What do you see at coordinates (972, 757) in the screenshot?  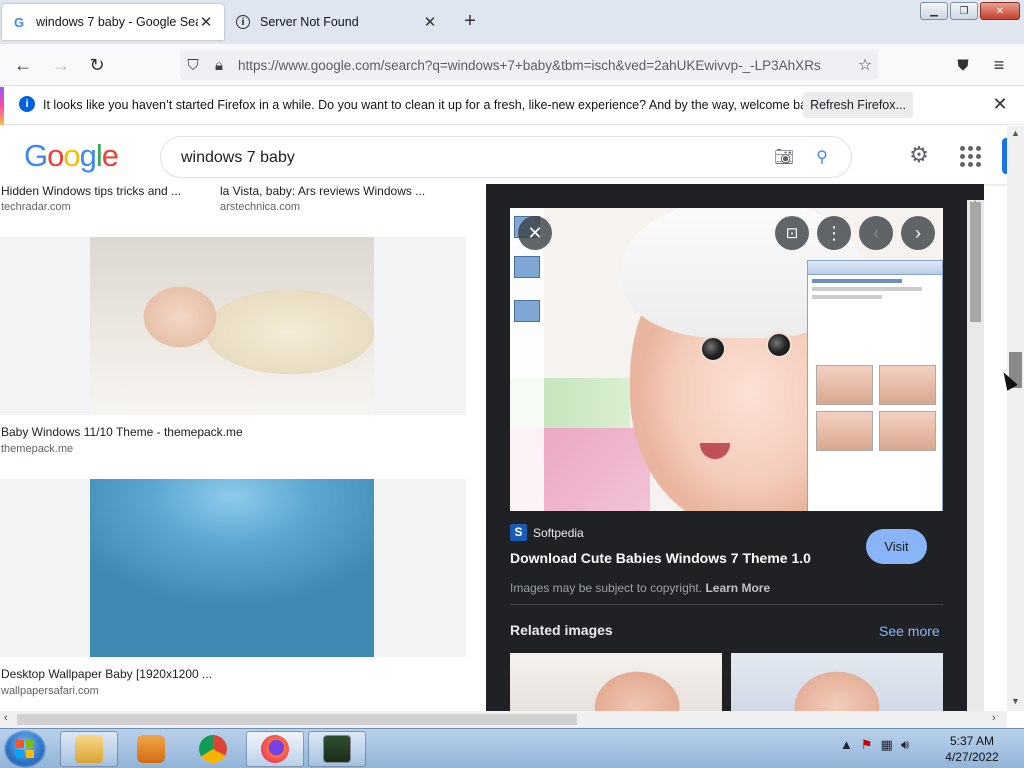 I see `clock-date: 4/27/2022` at bounding box center [972, 757].